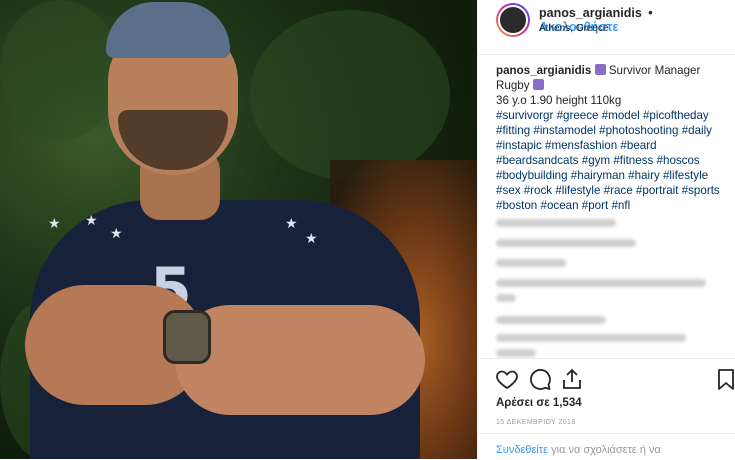 The width and height of the screenshot is (735, 460). I want to click on comment-prompt: Συνδεθείτε για να σχολιάσετε ή να, so click(578, 450).